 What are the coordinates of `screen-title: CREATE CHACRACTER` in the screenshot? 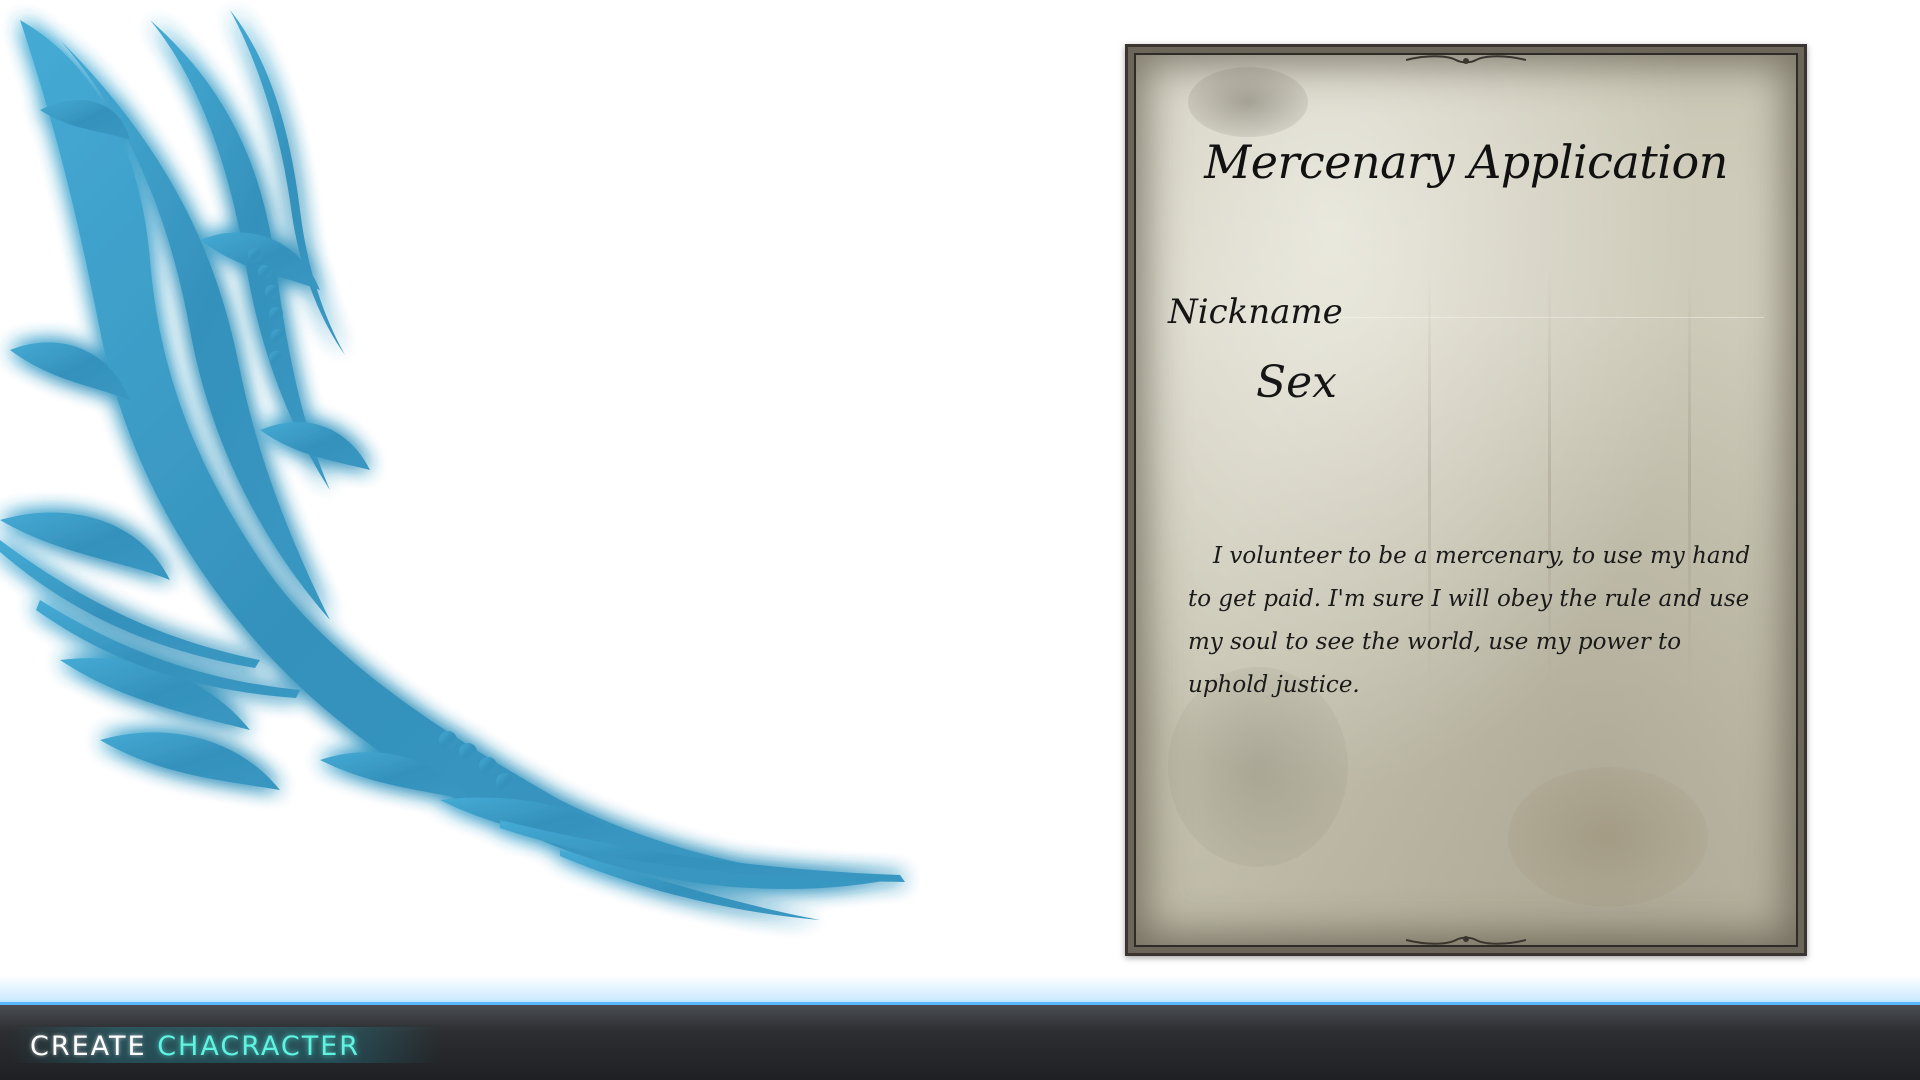 It's located at (195, 1046).